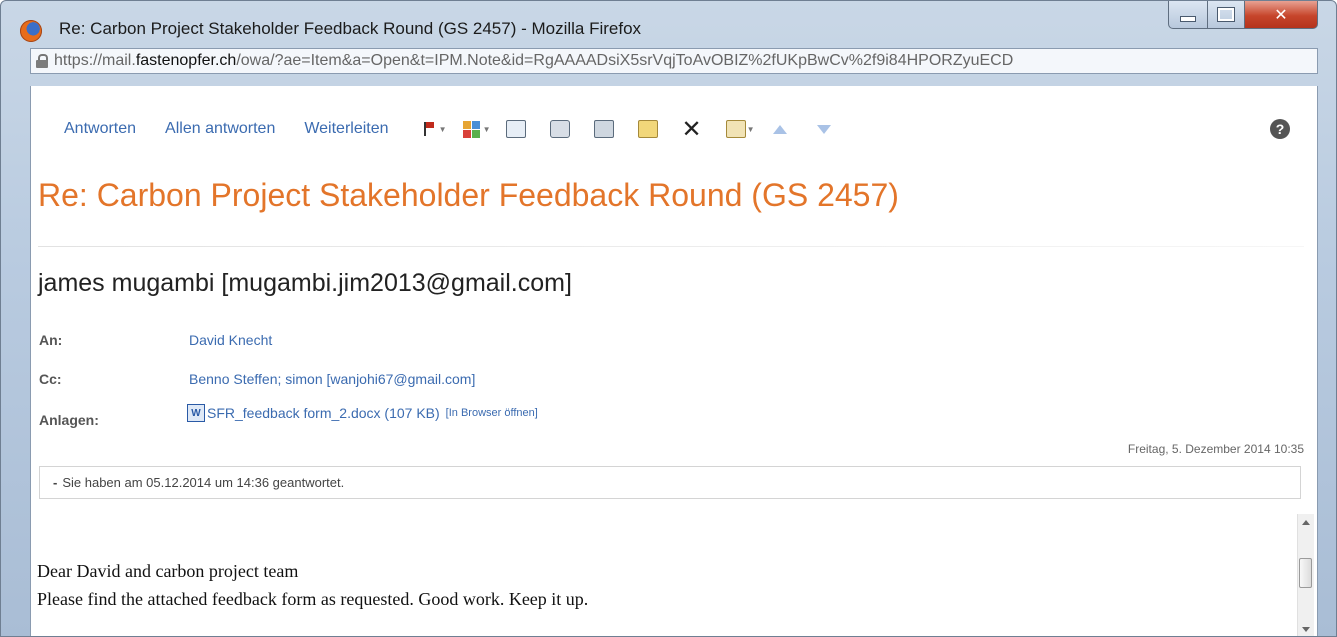 This screenshot has height=637, width=1337. Describe the element at coordinates (1280, 129) in the screenshot. I see `help-icon: ?` at that location.